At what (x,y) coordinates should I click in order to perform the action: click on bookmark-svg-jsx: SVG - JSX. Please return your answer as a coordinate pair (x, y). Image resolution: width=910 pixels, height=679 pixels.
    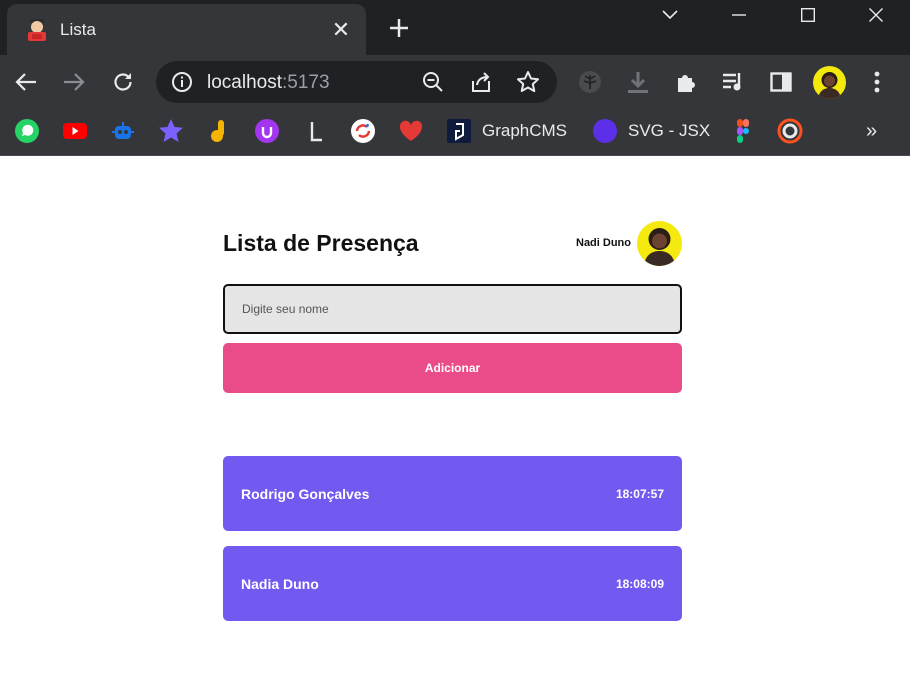
    Looking at the image, I should click on (651, 131).